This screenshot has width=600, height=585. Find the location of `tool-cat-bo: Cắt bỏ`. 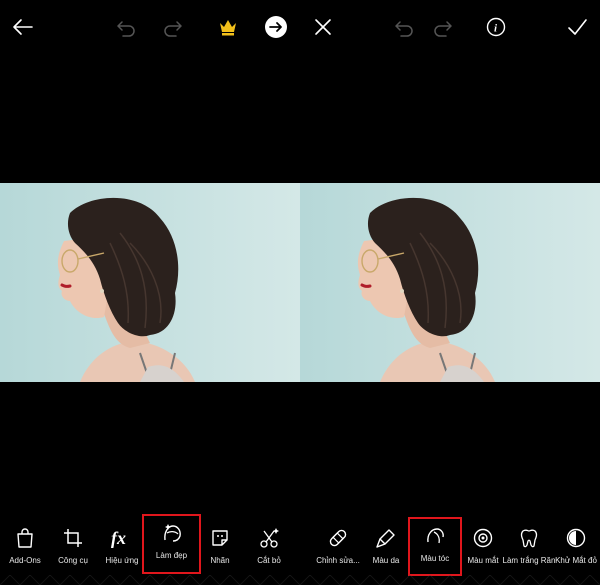

tool-cat-bo: Cắt bỏ is located at coordinates (269, 549).